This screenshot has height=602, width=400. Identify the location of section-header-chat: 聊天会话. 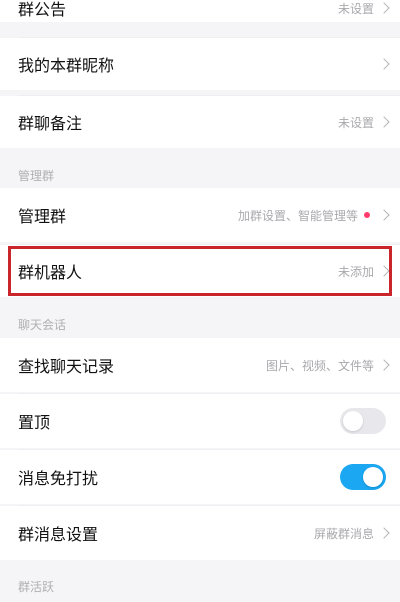
(200, 318).